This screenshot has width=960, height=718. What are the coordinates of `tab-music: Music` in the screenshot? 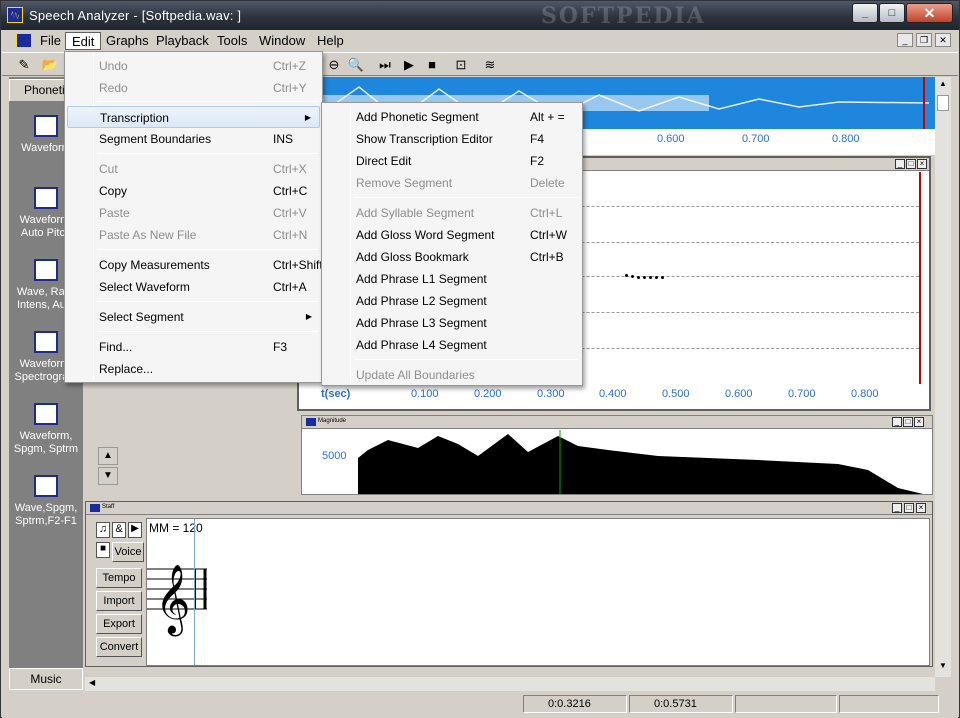 It's located at (46, 679).